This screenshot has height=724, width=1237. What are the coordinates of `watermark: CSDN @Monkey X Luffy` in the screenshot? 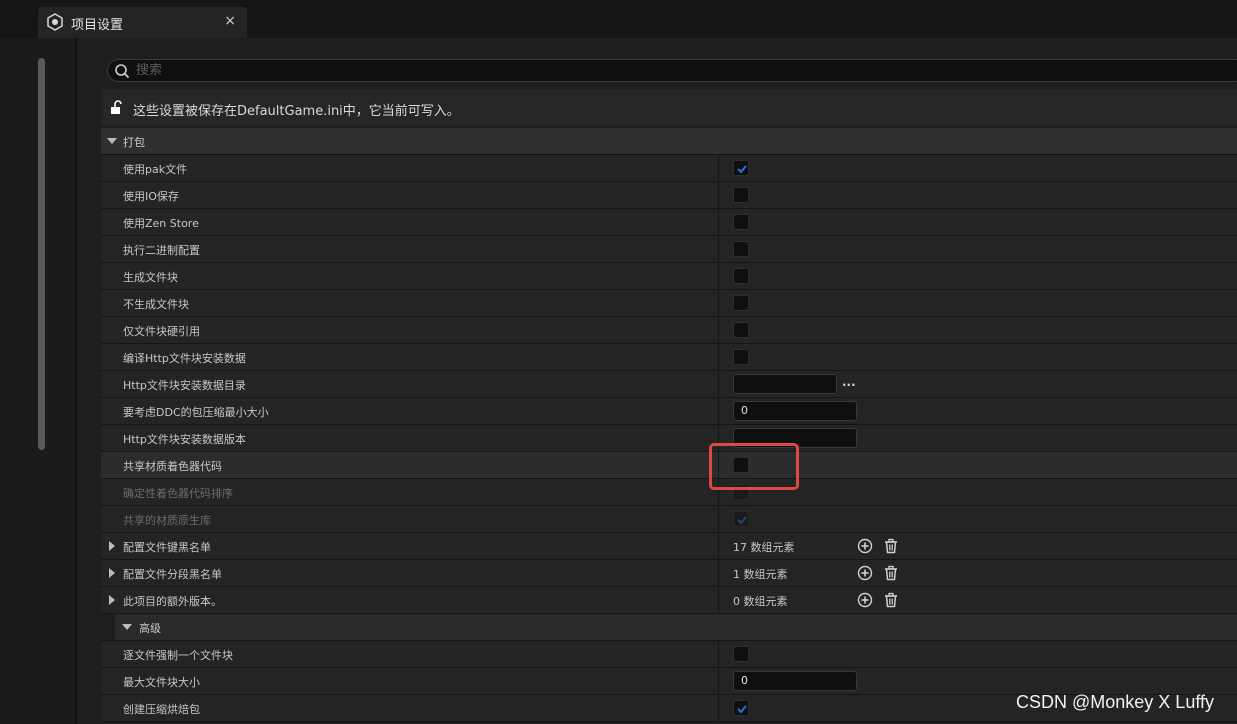 It's located at (1115, 702).